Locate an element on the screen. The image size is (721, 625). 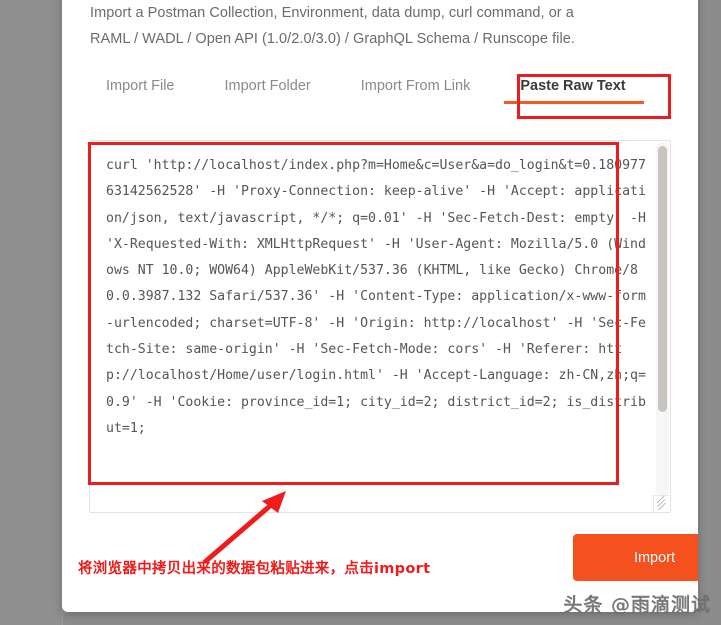
tab-import-from-link-label: Import From Link is located at coordinates (415, 86).